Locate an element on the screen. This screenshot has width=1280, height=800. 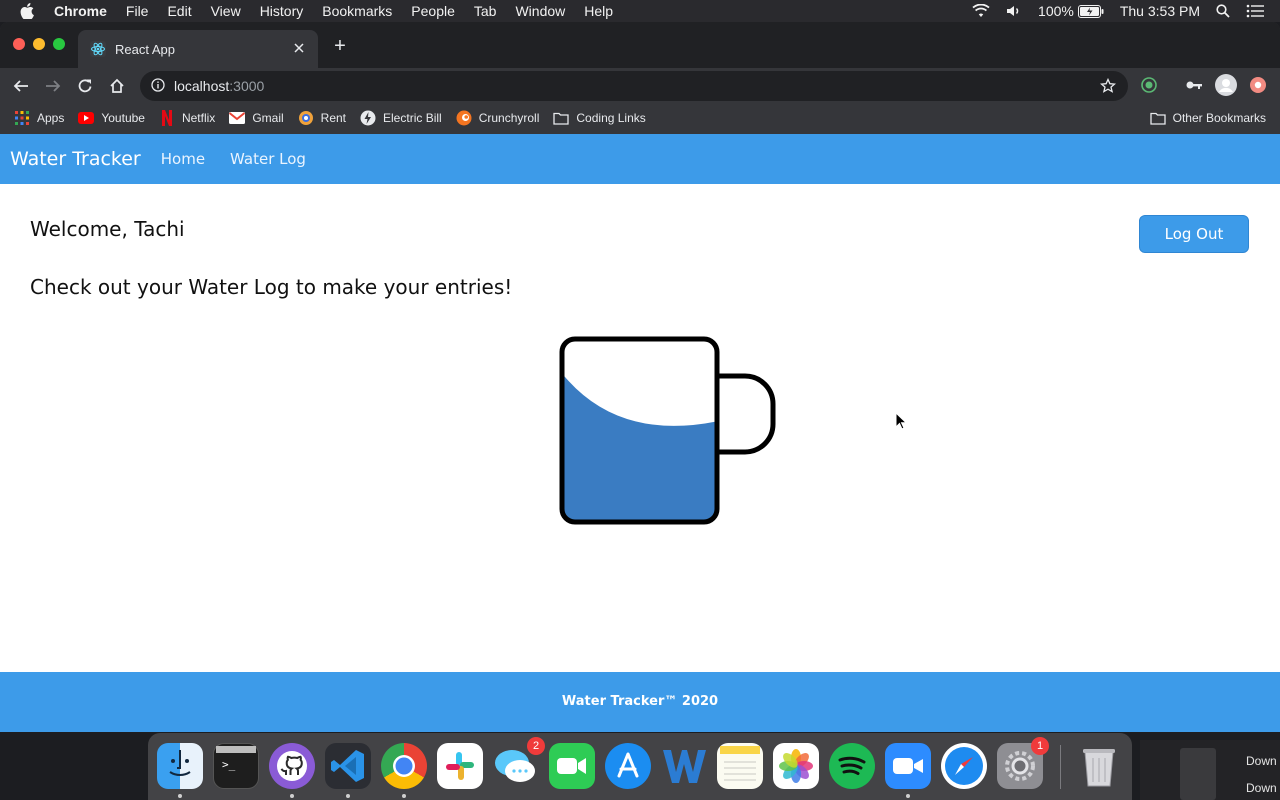
zoom-window-button is located at coordinates (59, 44).